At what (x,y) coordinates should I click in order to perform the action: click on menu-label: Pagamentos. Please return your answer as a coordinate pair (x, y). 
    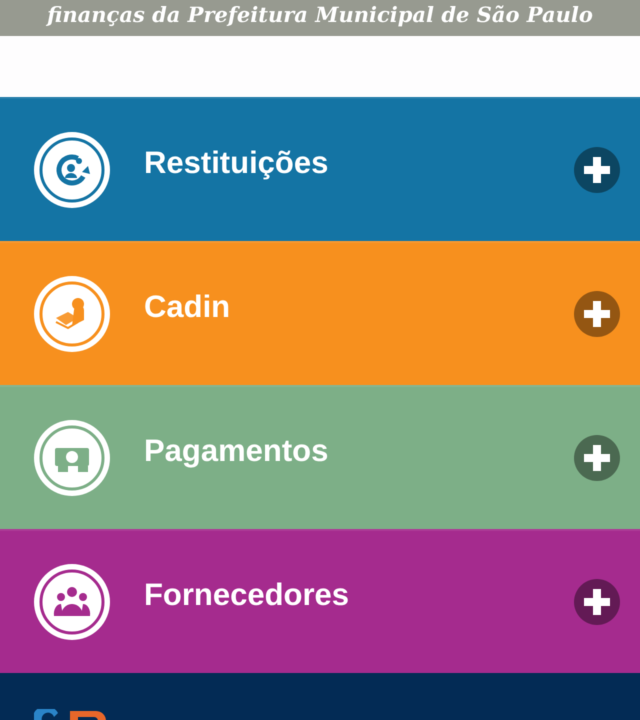
    Looking at the image, I should click on (237, 451).